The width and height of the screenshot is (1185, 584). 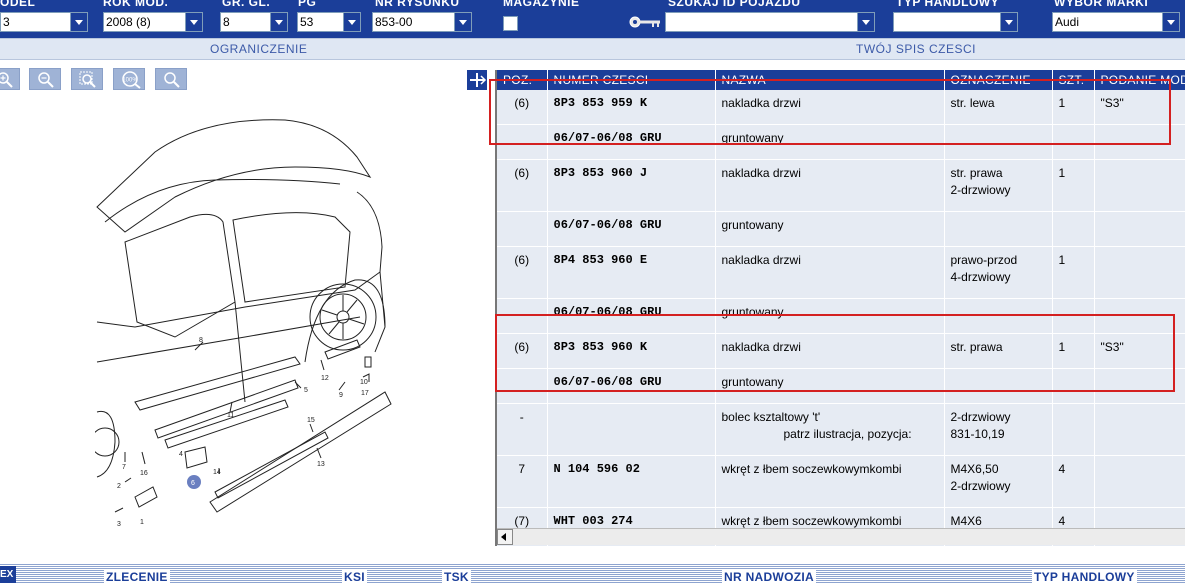 I want to click on cell-designation-line2: 831-10,19, so click(x=1001, y=434).